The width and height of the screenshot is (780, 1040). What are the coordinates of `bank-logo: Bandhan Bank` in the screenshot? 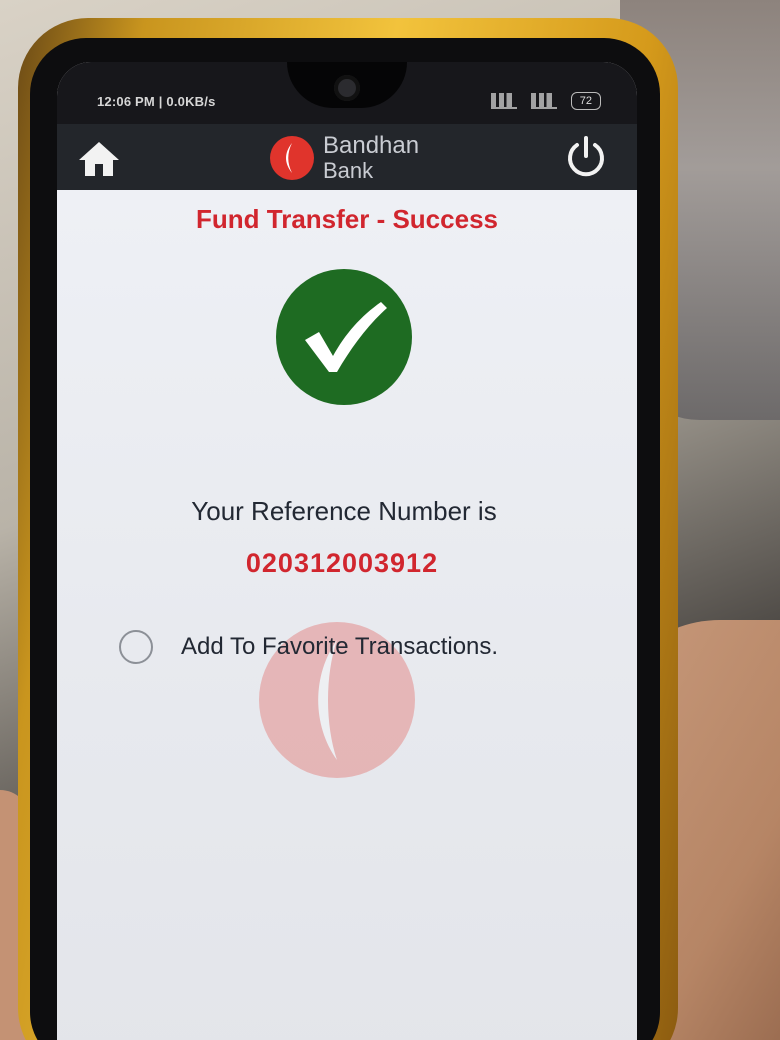 It's located at (354, 158).